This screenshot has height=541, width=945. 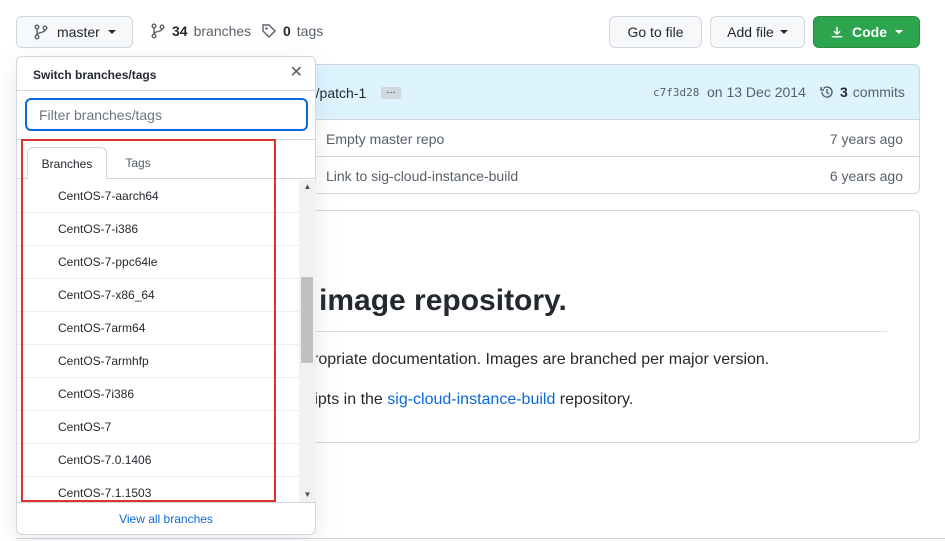 I want to click on scrollbar-thumb, so click(x=307, y=320).